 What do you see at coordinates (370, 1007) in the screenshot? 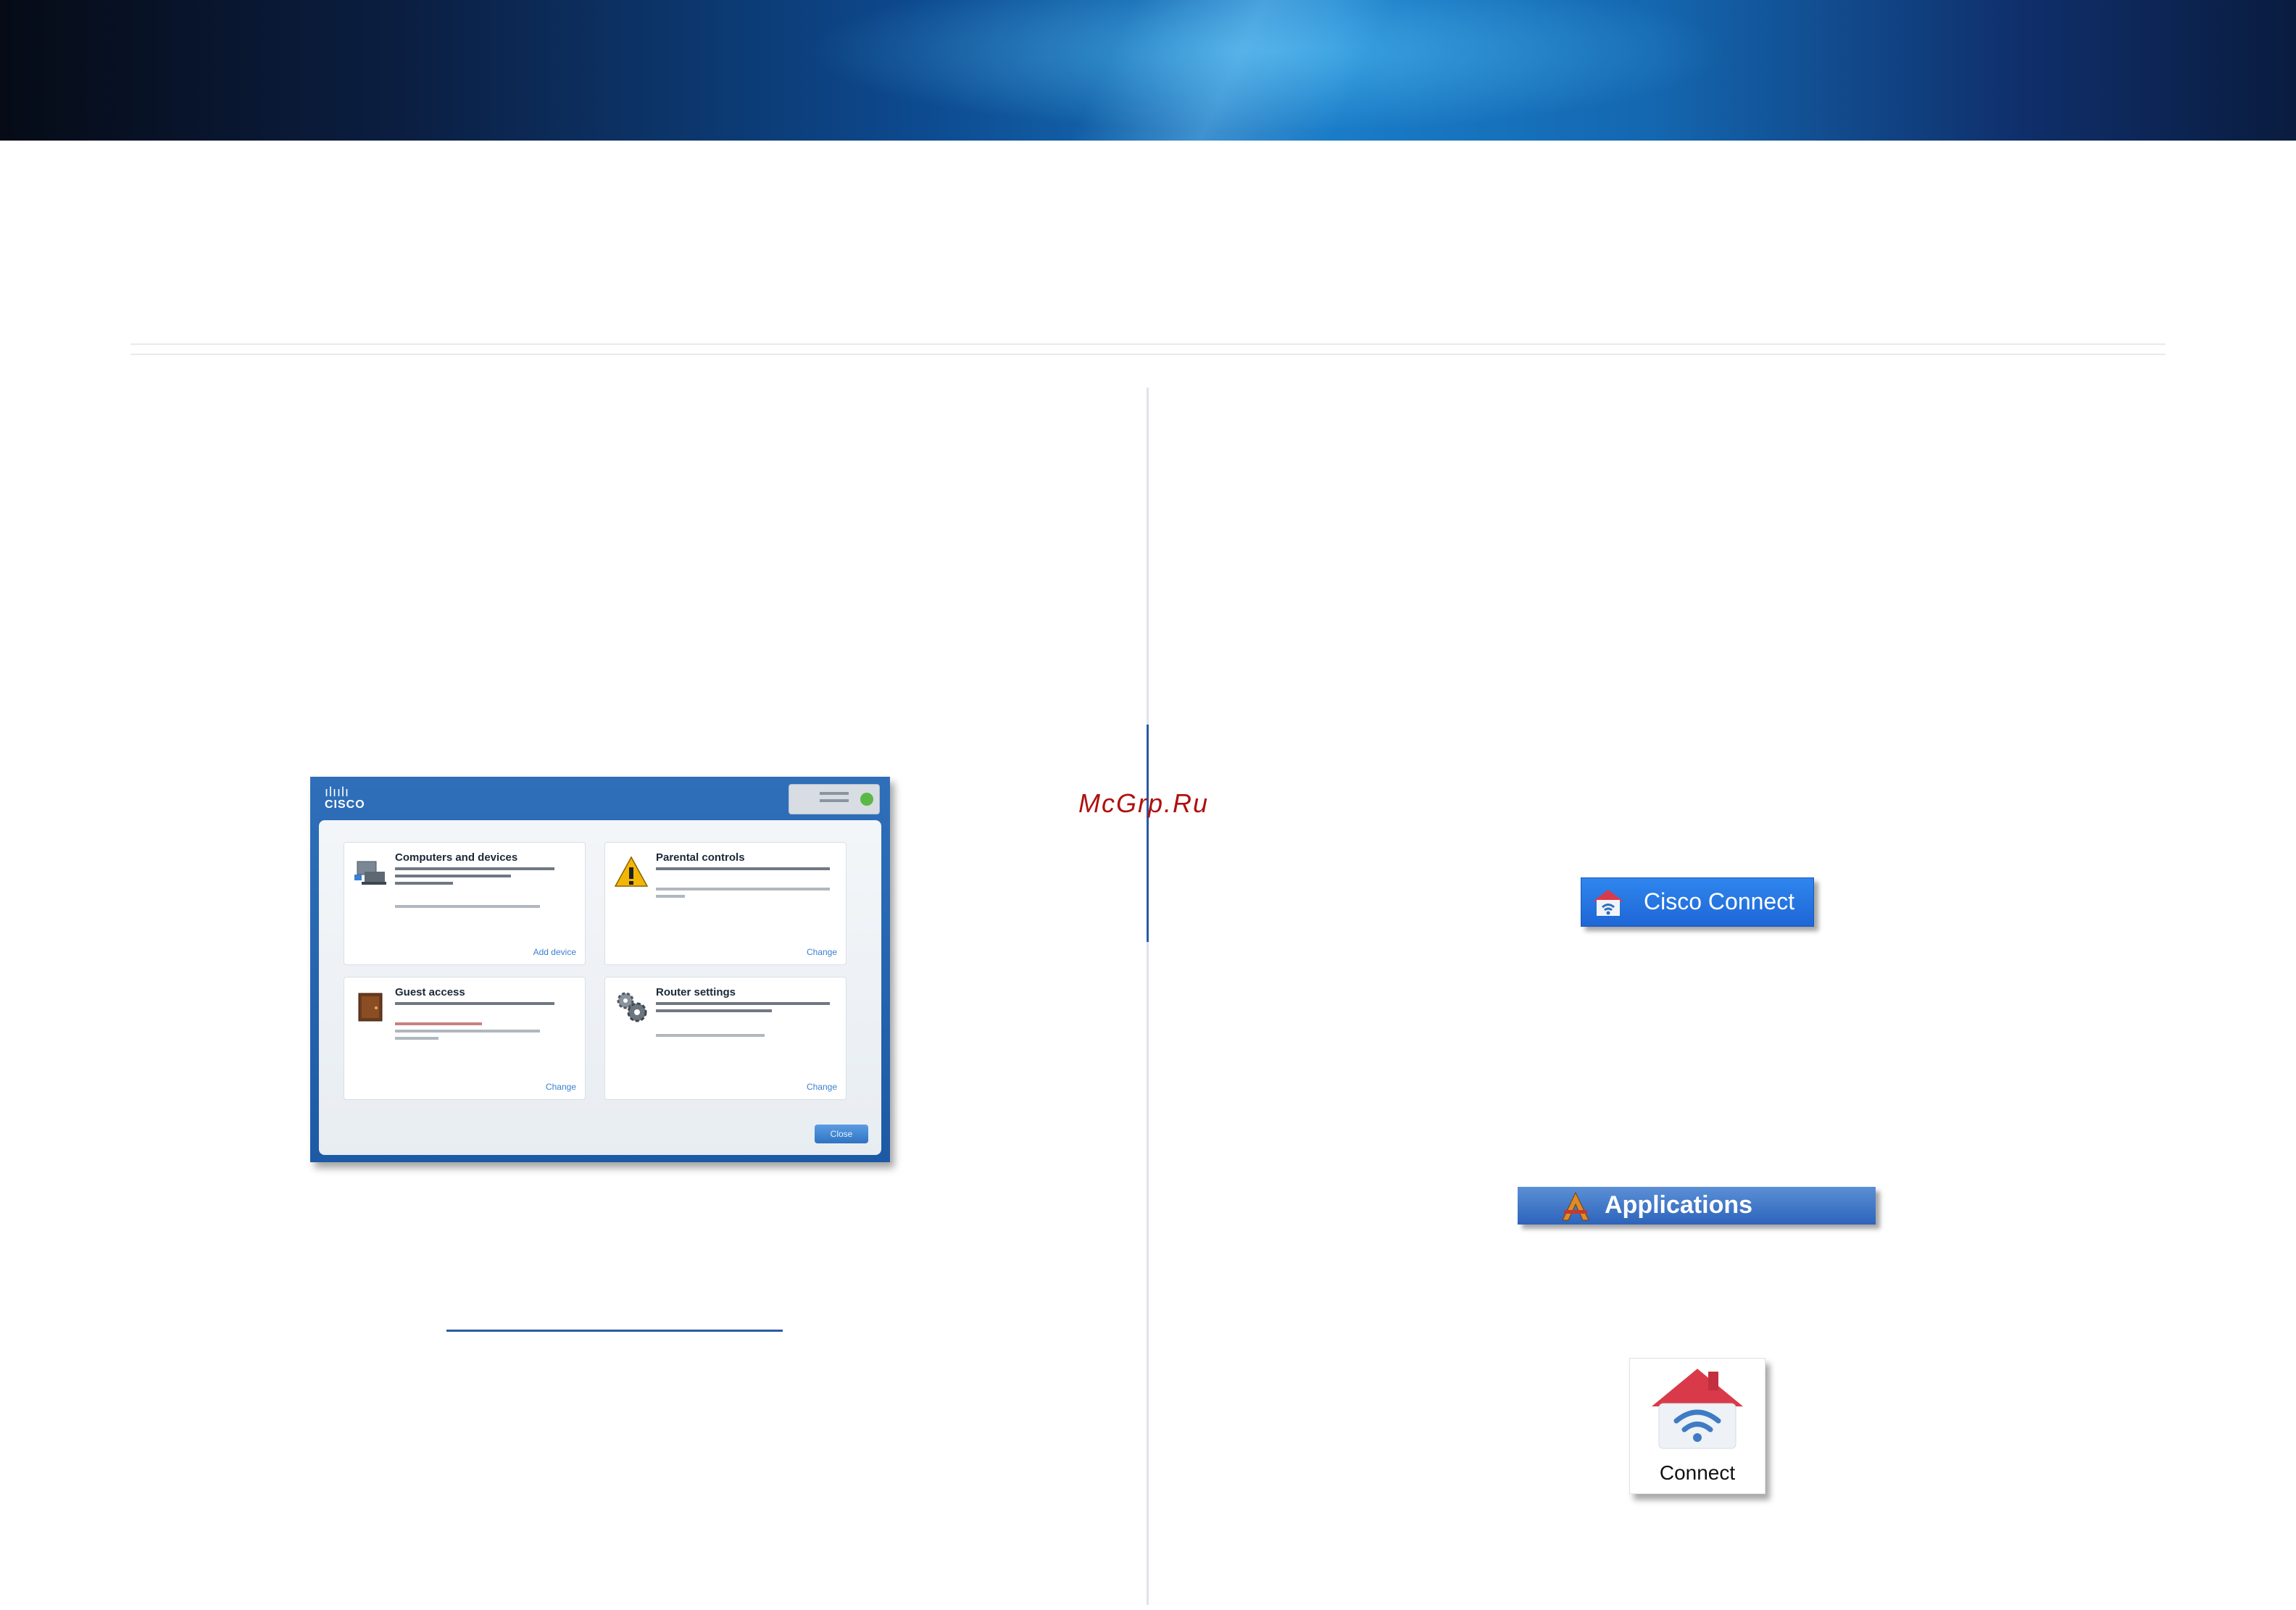
I see `guest-door-icon` at bounding box center [370, 1007].